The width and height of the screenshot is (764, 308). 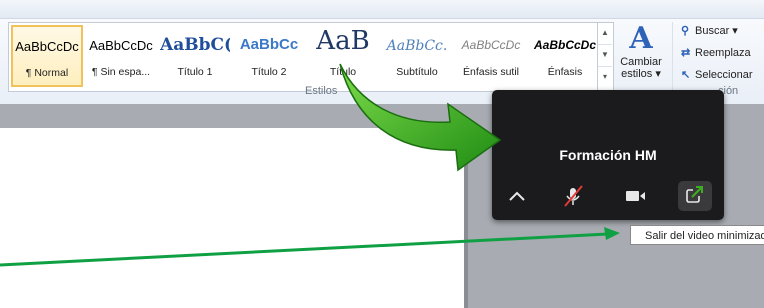 I want to click on pointer-line-annotation, so click(x=304, y=249).